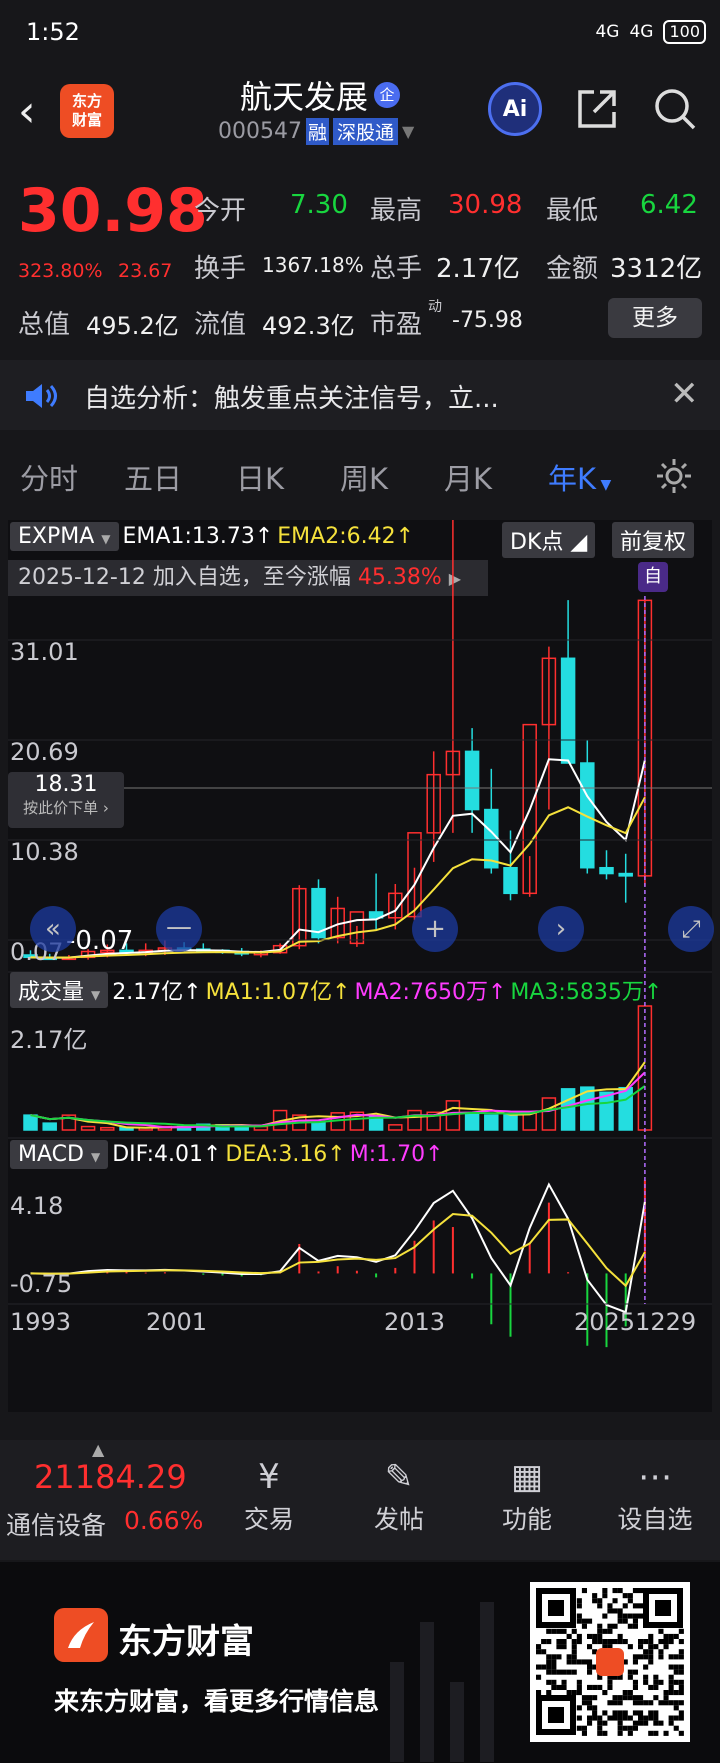 Image resolution: width=720 pixels, height=1763 pixels. Describe the element at coordinates (579, 477) in the screenshot. I see `tab-yearly: 年K ▼` at that location.